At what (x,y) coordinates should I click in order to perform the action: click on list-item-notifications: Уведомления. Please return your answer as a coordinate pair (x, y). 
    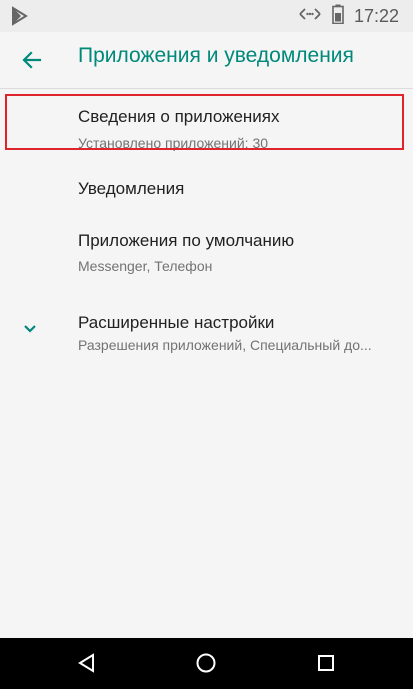
    Looking at the image, I should click on (206, 189).